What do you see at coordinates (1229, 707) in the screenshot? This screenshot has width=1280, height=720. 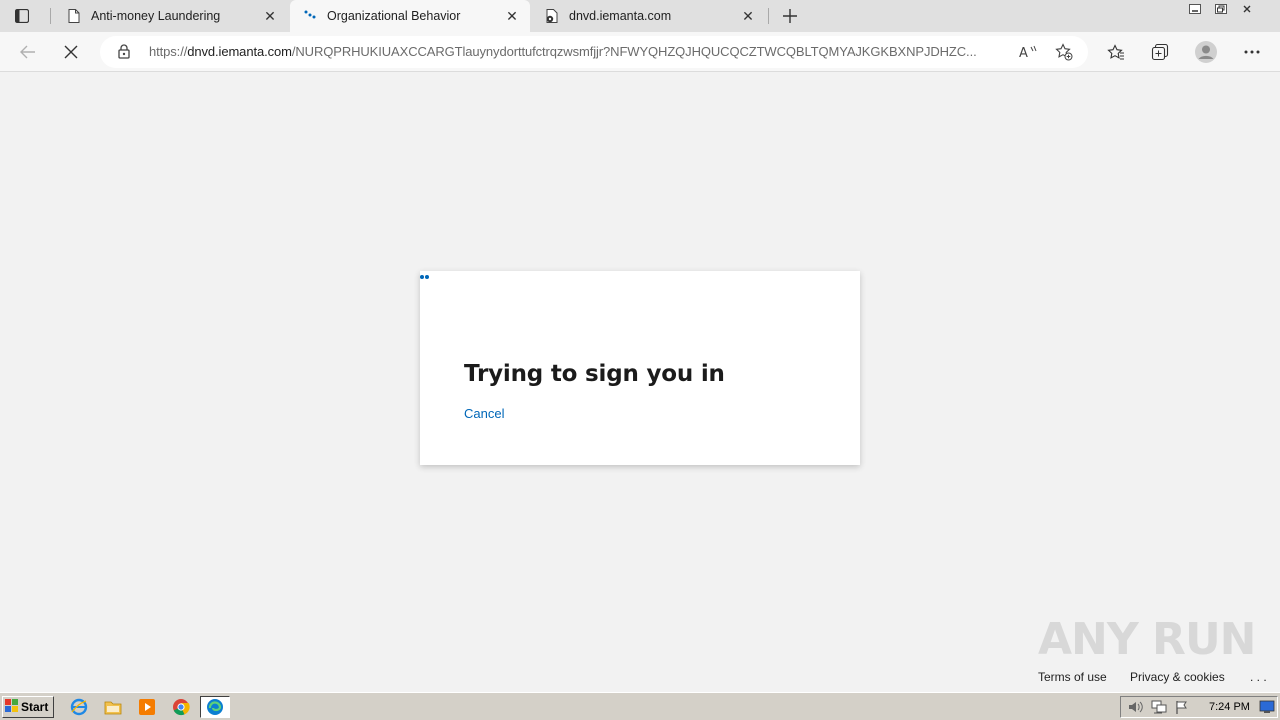 I see `clock: 7:24 PM` at bounding box center [1229, 707].